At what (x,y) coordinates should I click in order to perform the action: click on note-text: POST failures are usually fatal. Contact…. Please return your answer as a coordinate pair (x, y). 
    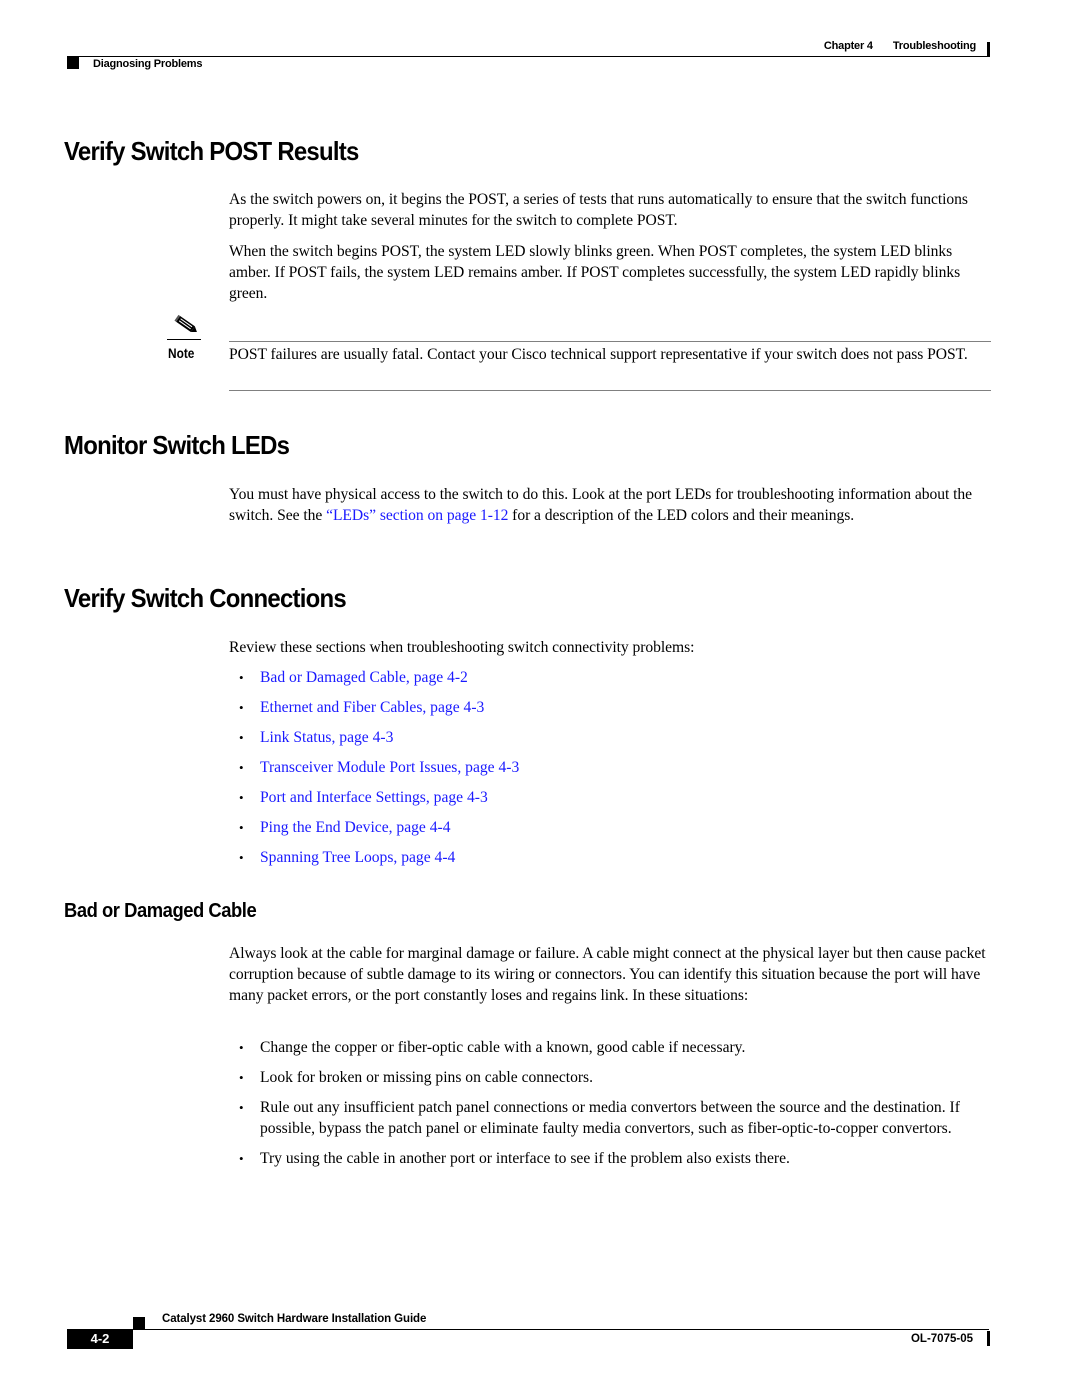
    Looking at the image, I should click on (598, 354).